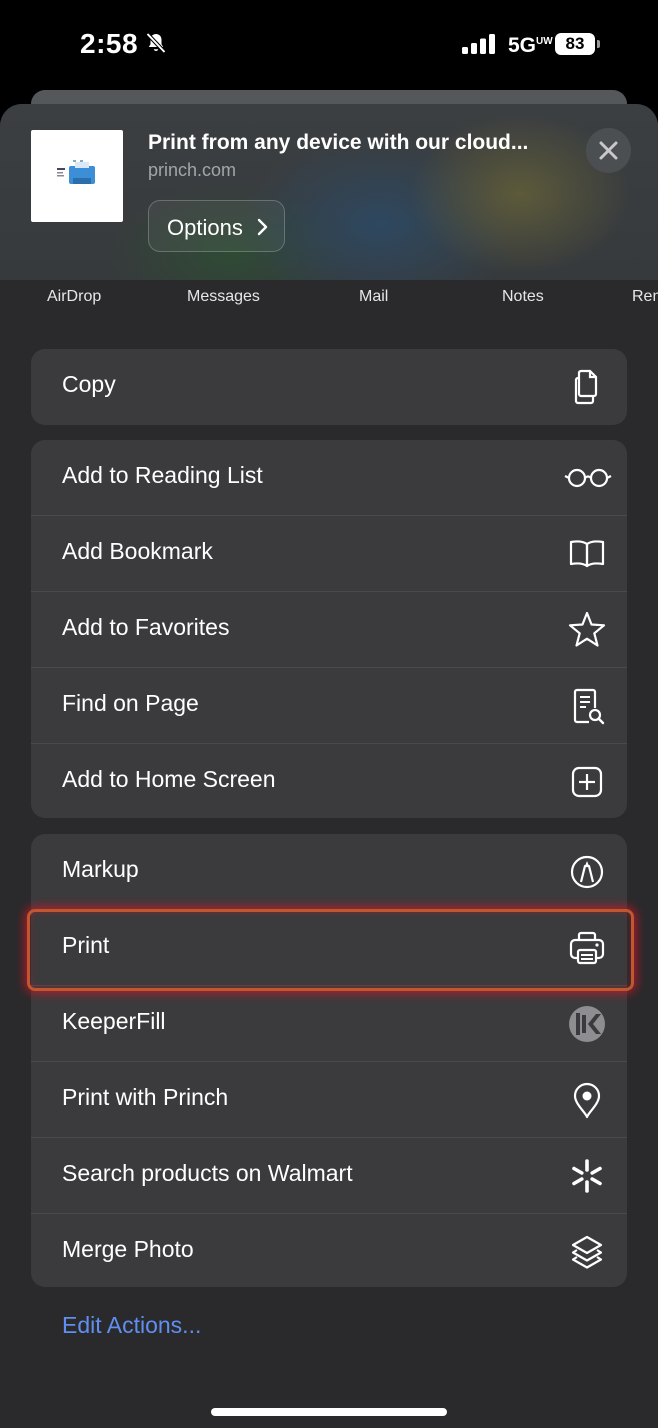 This screenshot has height=1428, width=658. I want to click on action-search-walmart: Search products on Walmart, so click(329, 1176).